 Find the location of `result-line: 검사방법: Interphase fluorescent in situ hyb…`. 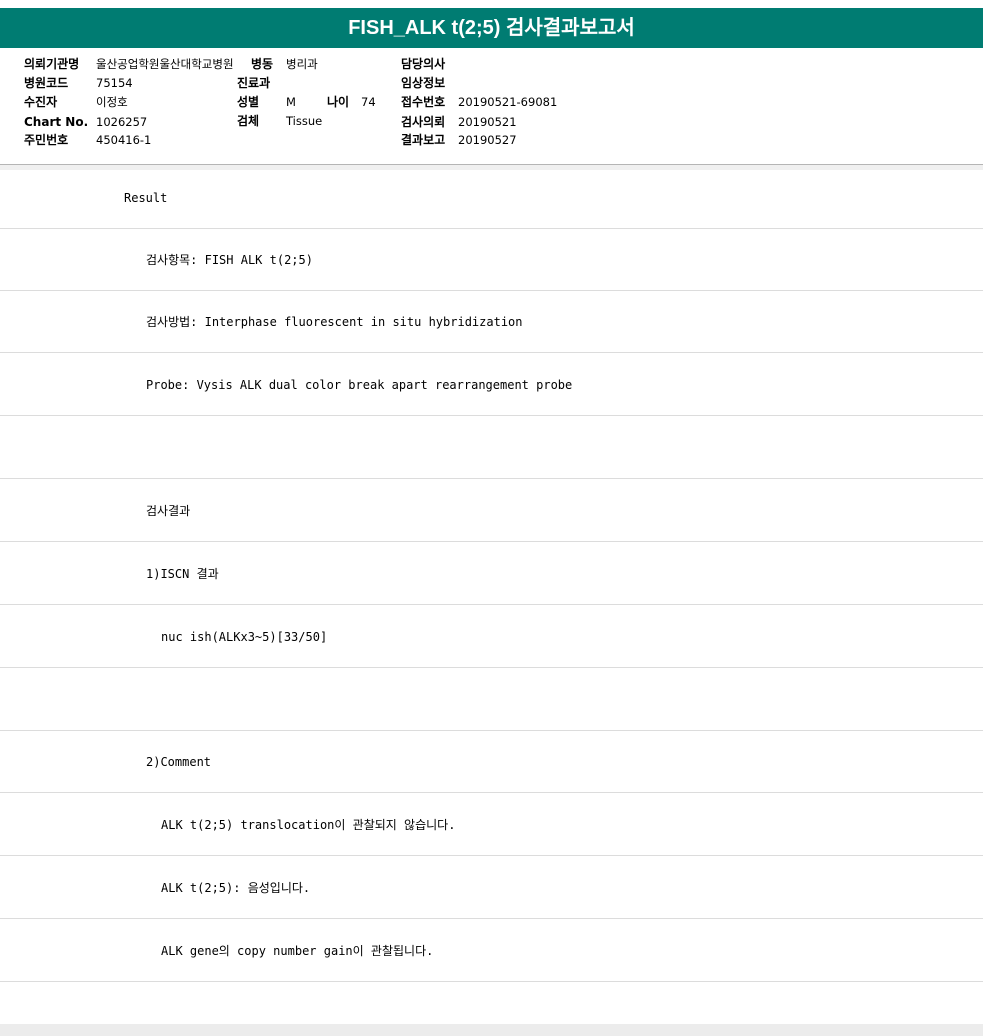

result-line: 검사방법: Interphase fluorescent in situ hyb… is located at coordinates (491, 322).